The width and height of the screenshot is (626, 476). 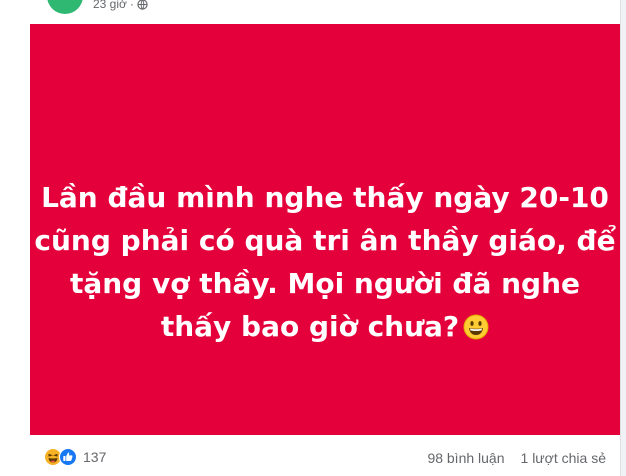 What do you see at coordinates (465, 458) in the screenshot?
I see `comment-count-link: 98 bình luận` at bounding box center [465, 458].